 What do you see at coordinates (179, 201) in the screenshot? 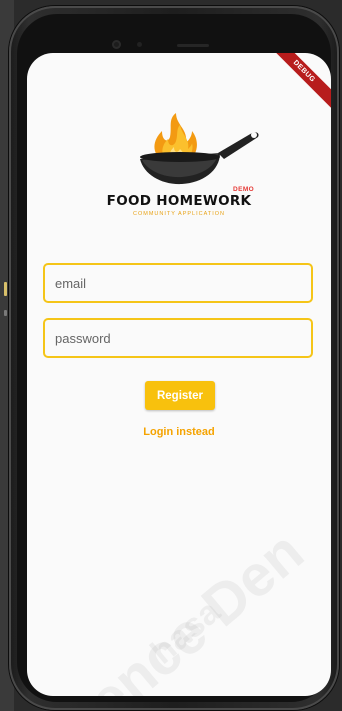
I see `brand-title: FOOD HOMEWORK` at bounding box center [179, 201].